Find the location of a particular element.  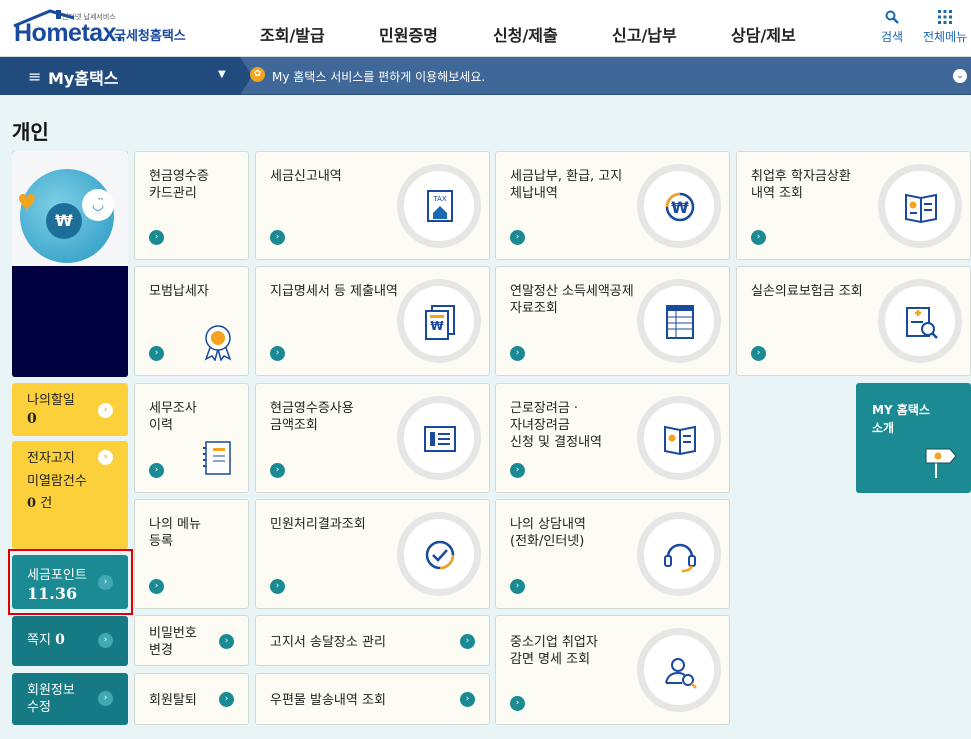

card-label: 나의 메뉴 등록 is located at coordinates (175, 533).